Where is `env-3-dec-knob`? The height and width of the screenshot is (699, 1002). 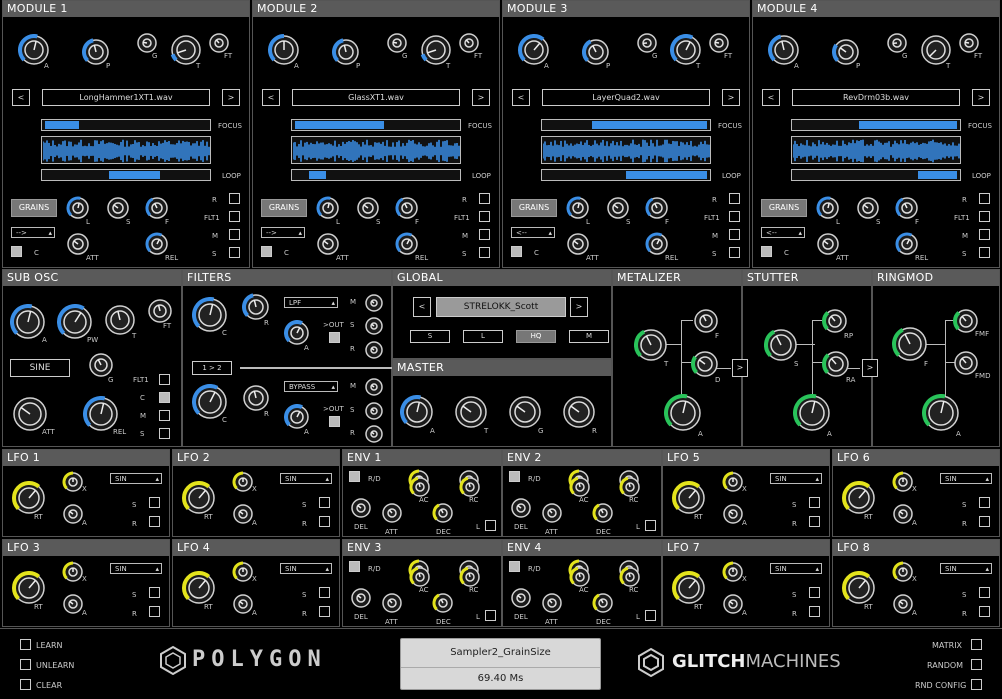 env-3-dec-knob is located at coordinates (443, 603).